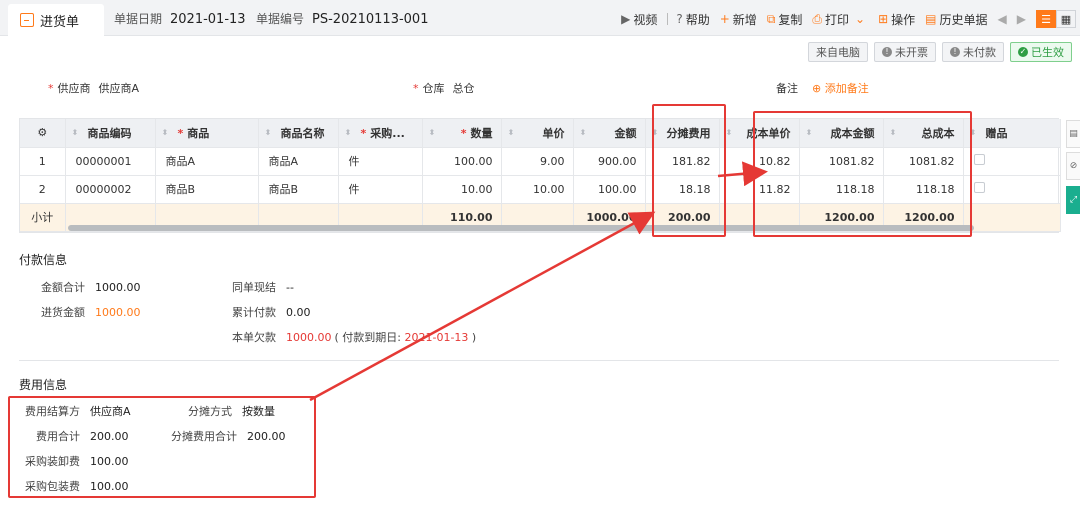  I want to click on warehouse-label: 仓库, so click(433, 88).